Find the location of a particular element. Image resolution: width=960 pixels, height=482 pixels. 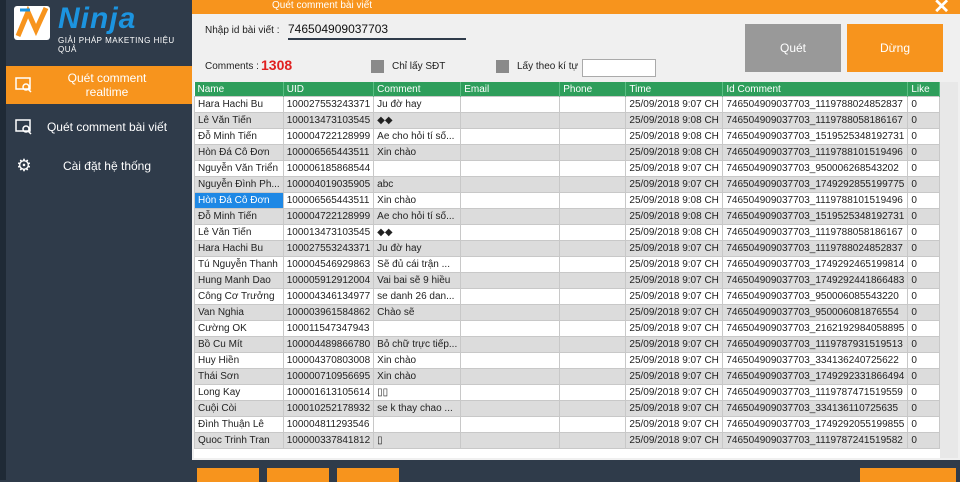

table-cell: 746504909037703_1119787241519582 is located at coordinates (815, 440).